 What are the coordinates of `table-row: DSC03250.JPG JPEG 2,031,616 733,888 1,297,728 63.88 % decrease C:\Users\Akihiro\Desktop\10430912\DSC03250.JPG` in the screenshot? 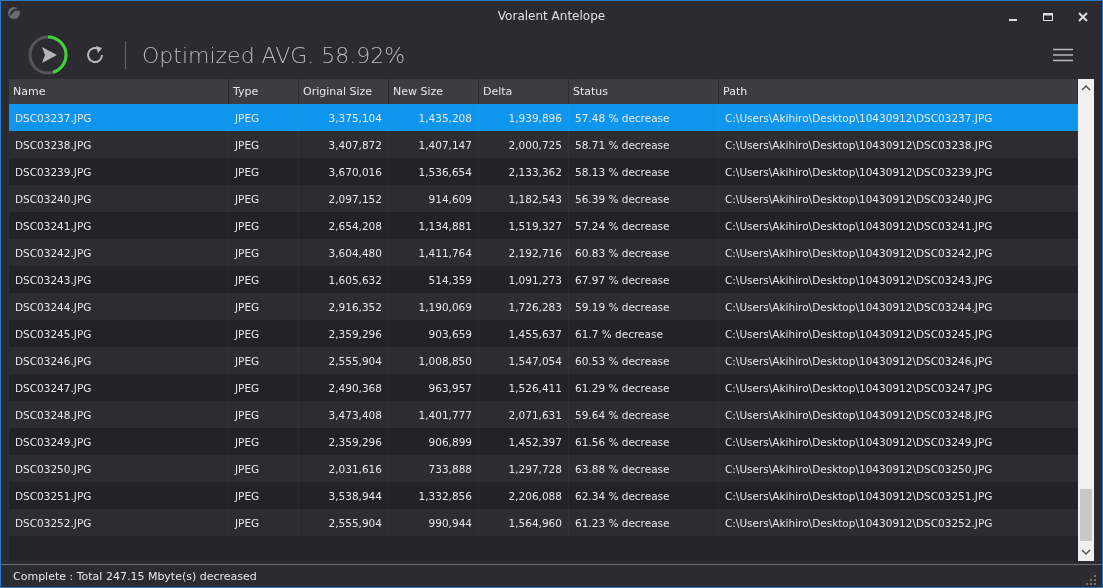 It's located at (543, 468).